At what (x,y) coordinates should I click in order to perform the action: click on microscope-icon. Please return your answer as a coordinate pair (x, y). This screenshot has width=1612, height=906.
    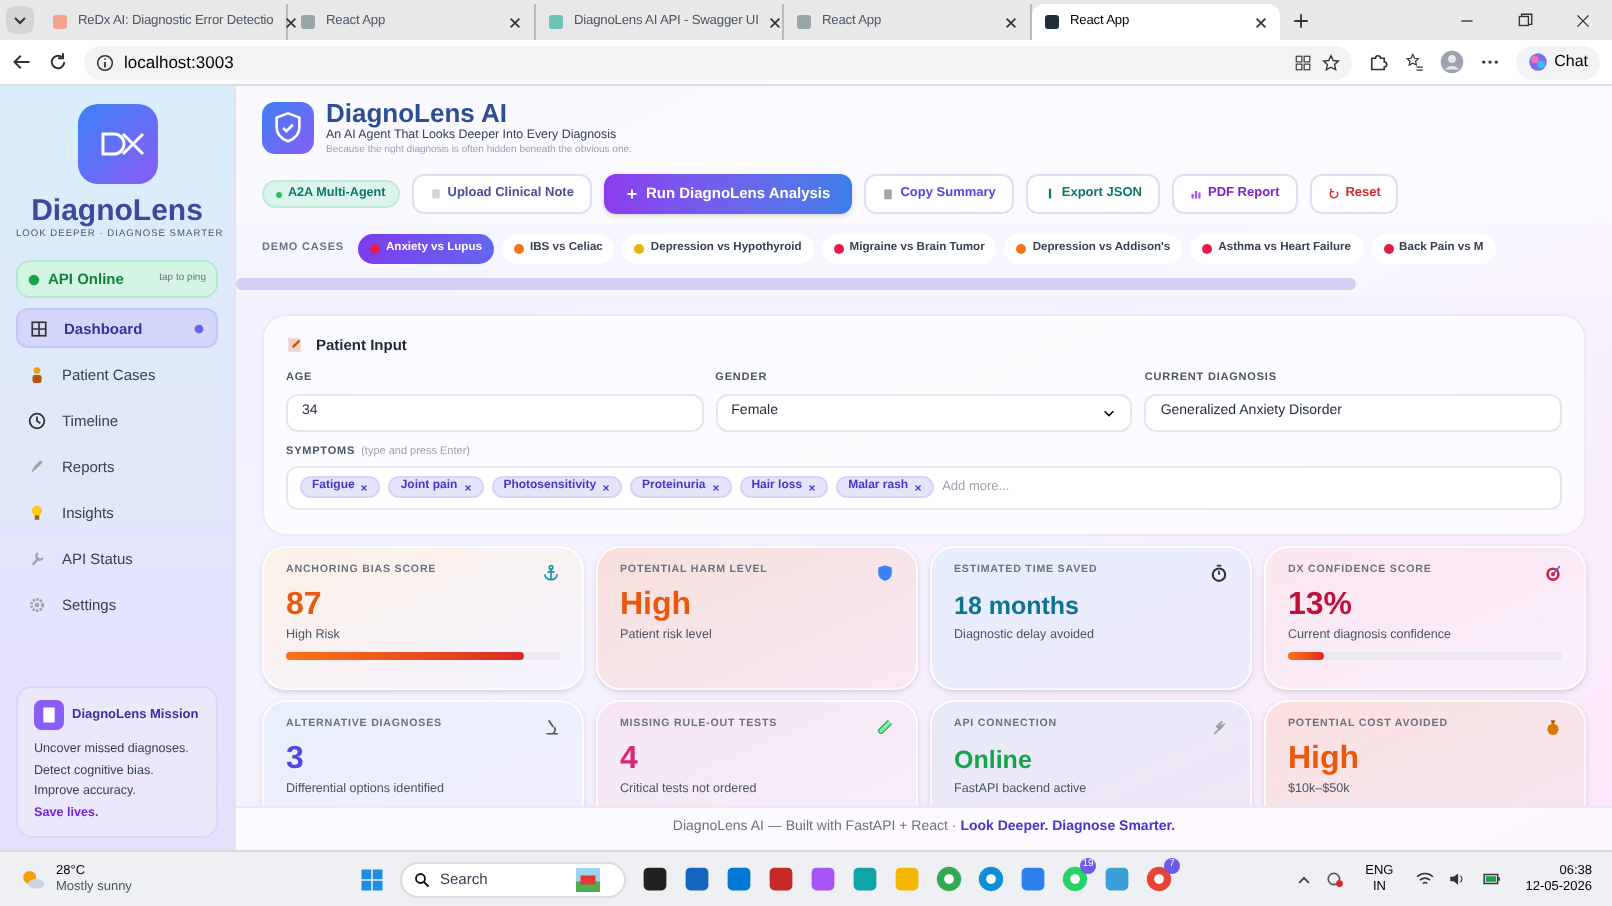
    Looking at the image, I should click on (551, 727).